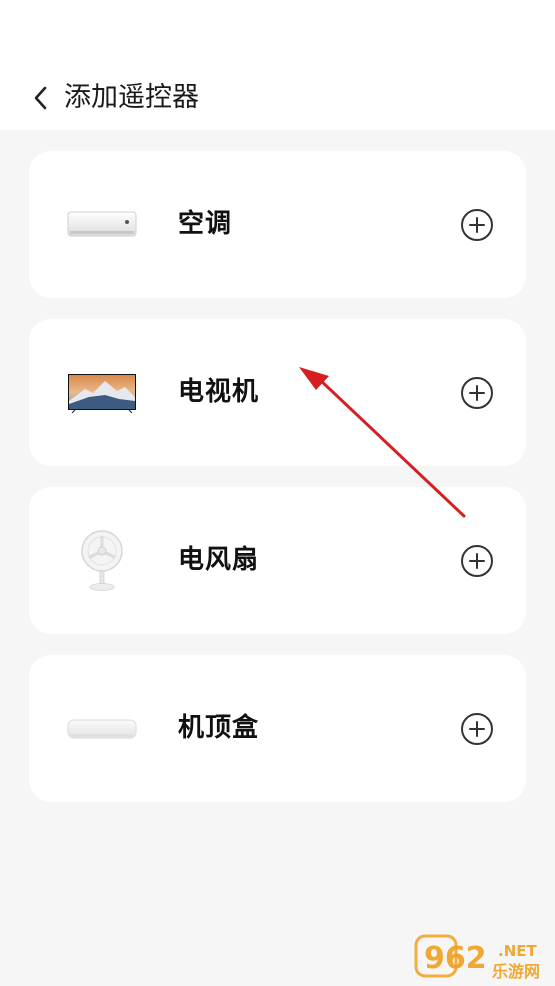  I want to click on device-label: 电视机, so click(219, 392).